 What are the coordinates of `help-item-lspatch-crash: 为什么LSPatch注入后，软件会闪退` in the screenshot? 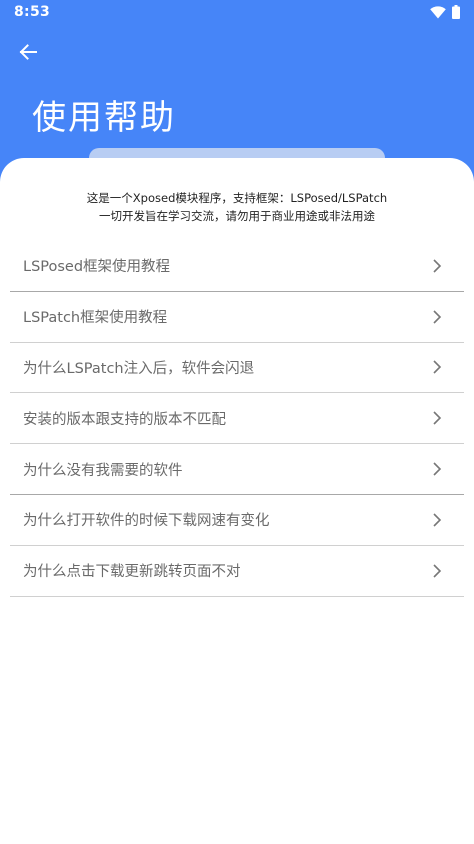 It's located at (237, 368).